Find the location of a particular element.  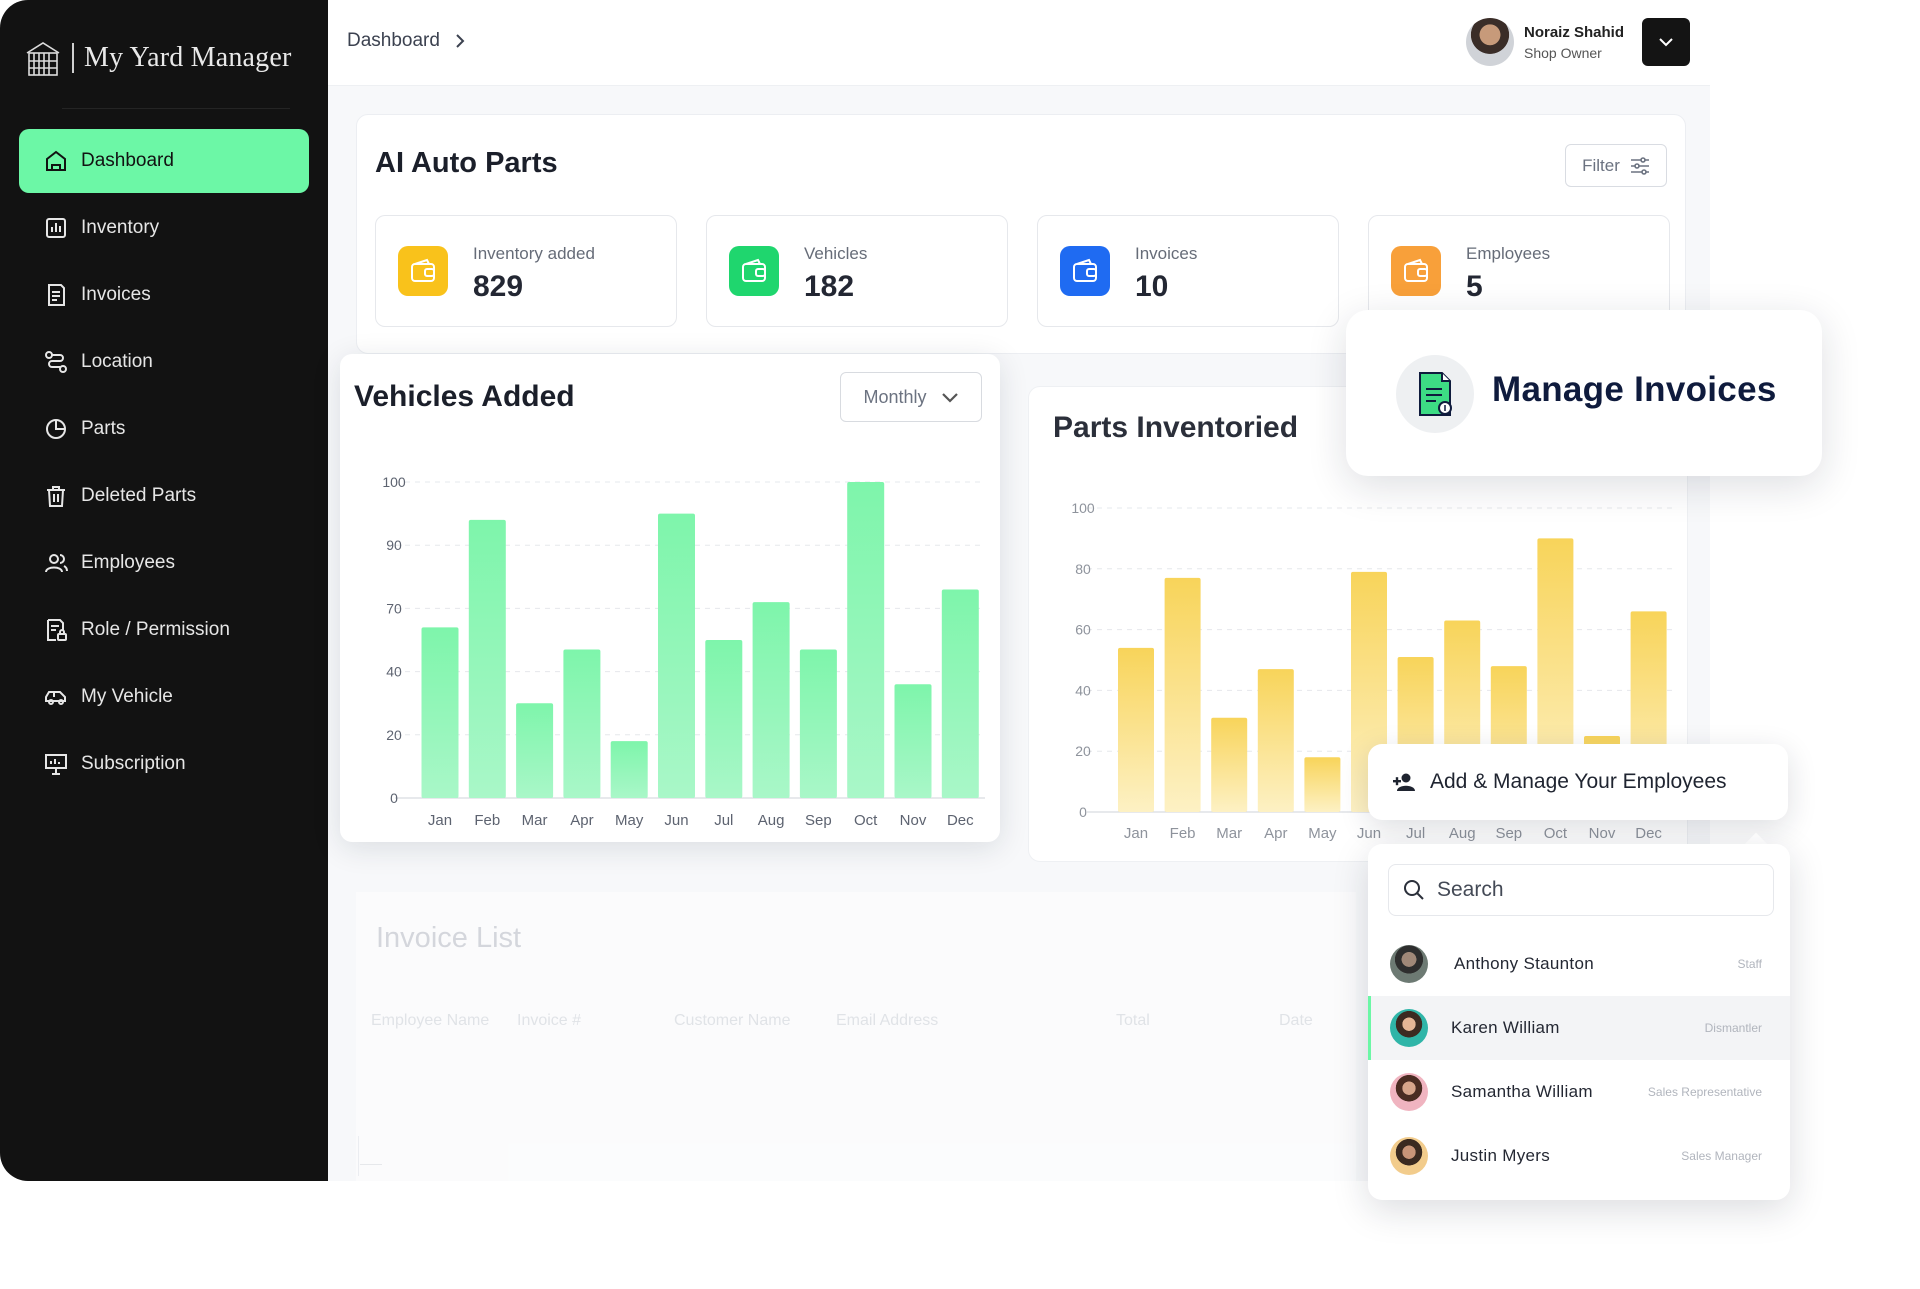

brand: My Yard Manager is located at coordinates (158, 58).